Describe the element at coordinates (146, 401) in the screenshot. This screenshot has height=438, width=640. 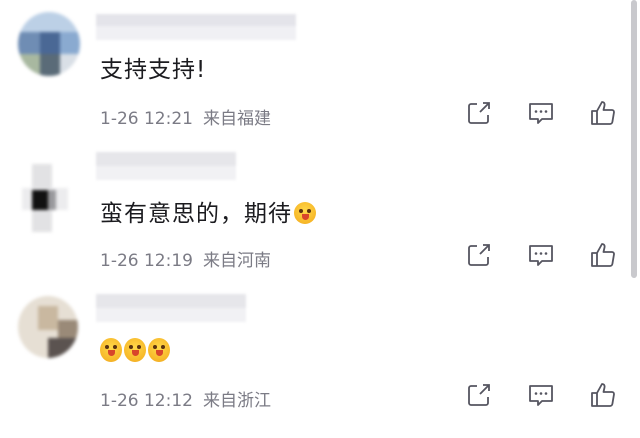
I see `comment-time: 1-26 12:12` at that location.